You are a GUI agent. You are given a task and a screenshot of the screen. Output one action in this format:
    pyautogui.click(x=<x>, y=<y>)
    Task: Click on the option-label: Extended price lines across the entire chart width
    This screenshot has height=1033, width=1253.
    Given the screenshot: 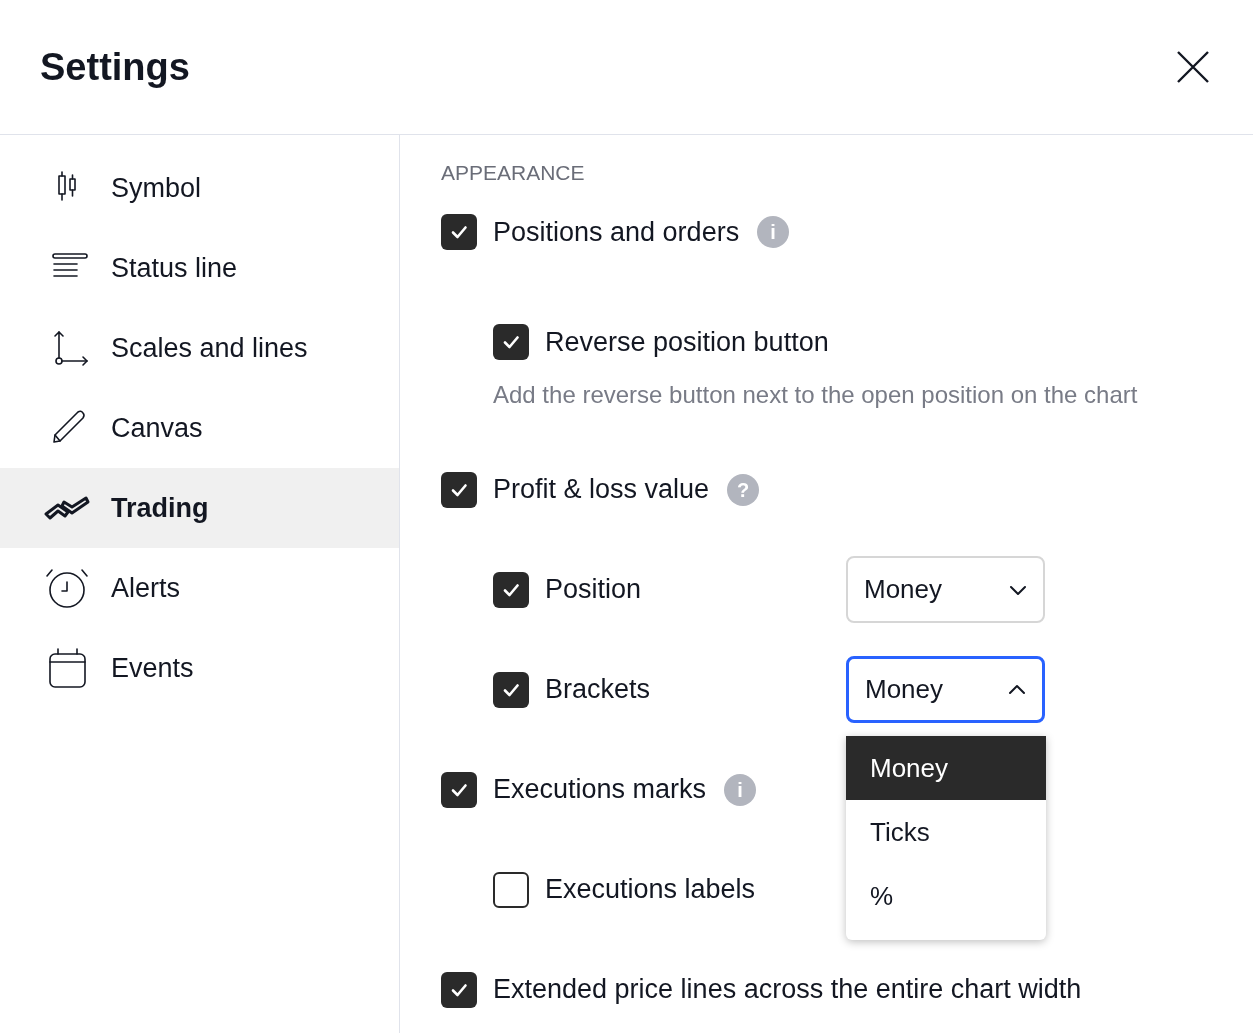 What is the action you would take?
    pyautogui.click(x=787, y=990)
    